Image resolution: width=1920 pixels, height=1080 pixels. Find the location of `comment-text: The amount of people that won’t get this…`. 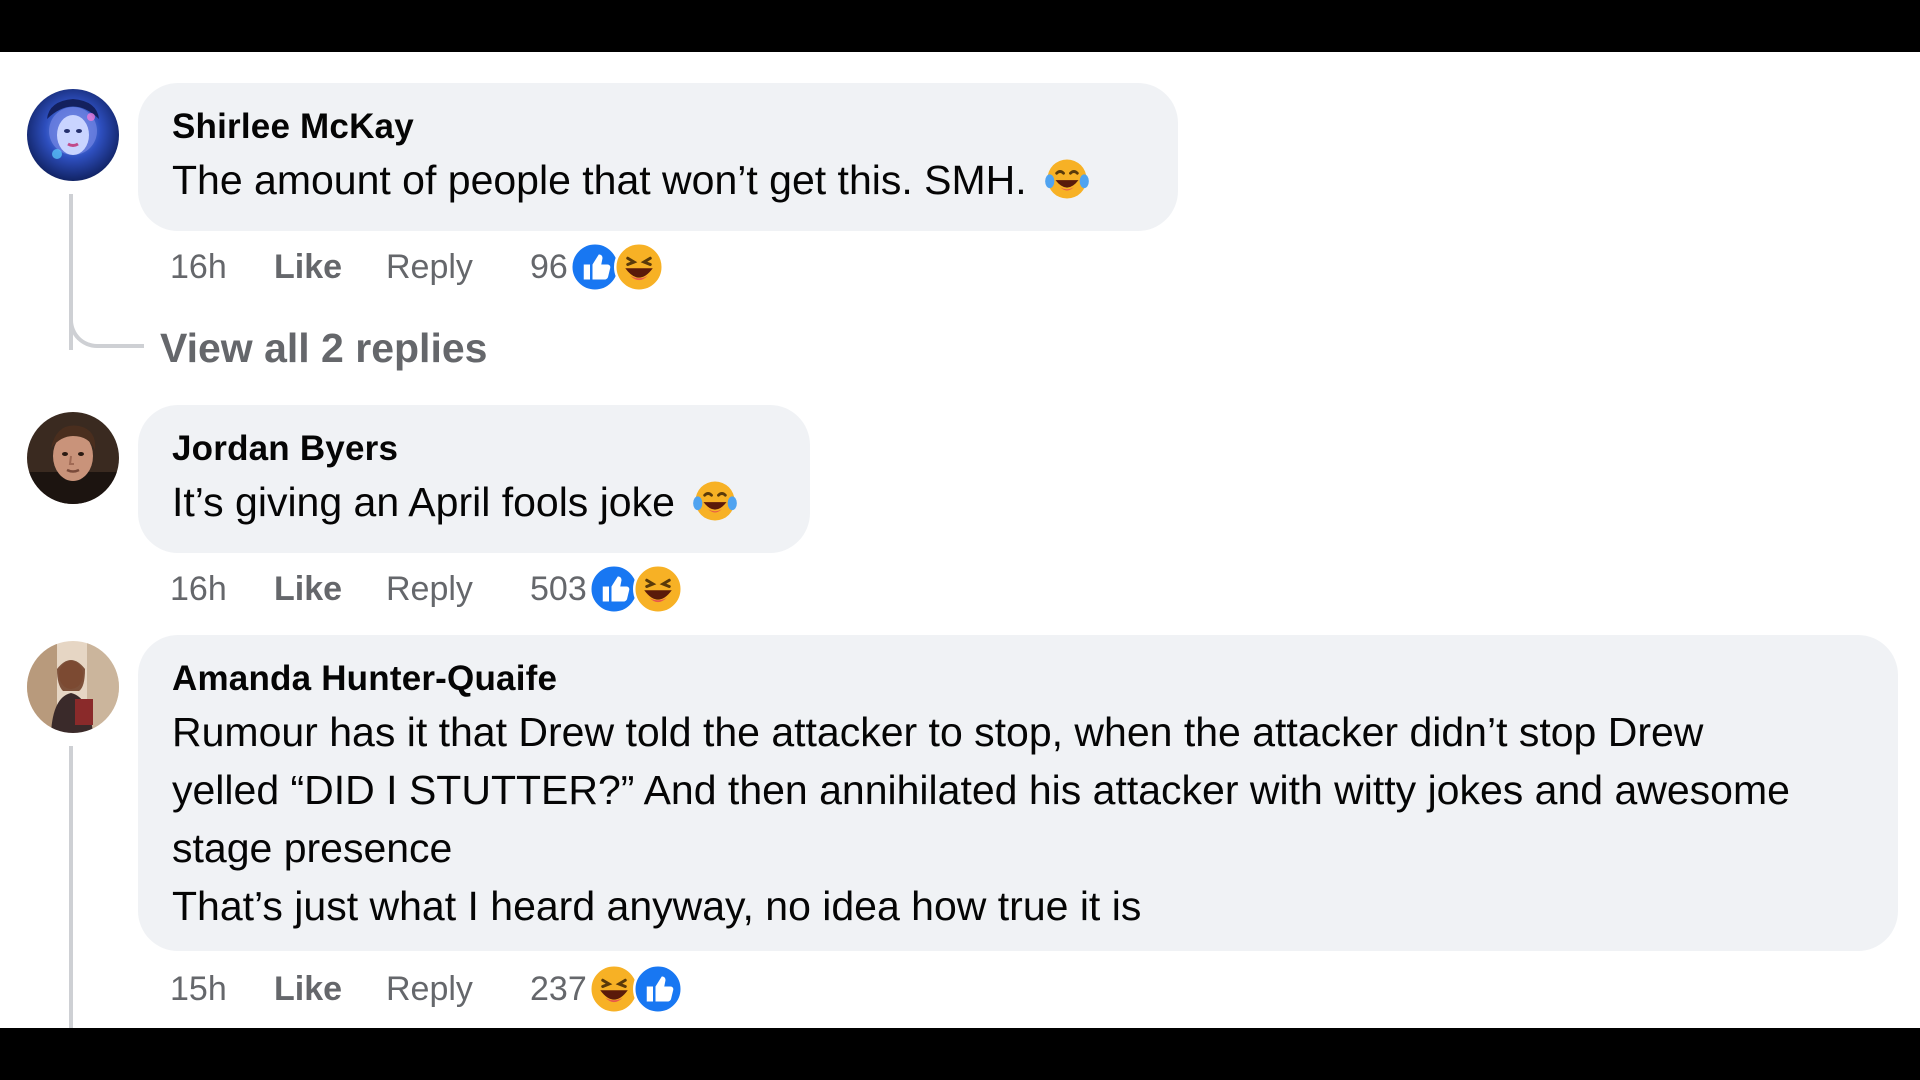

comment-text: The amount of people that won’t get this… is located at coordinates (658, 180).